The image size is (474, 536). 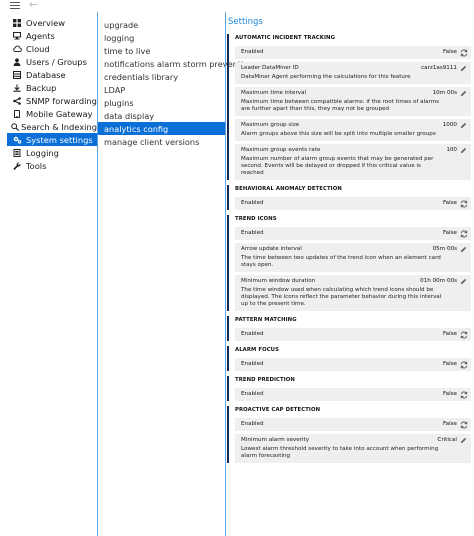 What do you see at coordinates (161, 115) in the screenshot?
I see `subnav-item-data-display: data display` at bounding box center [161, 115].